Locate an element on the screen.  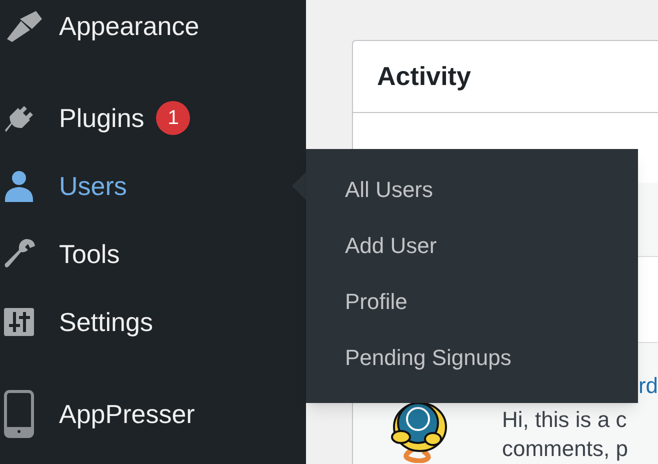
sidebar-item: Settings is located at coordinates (153, 322).